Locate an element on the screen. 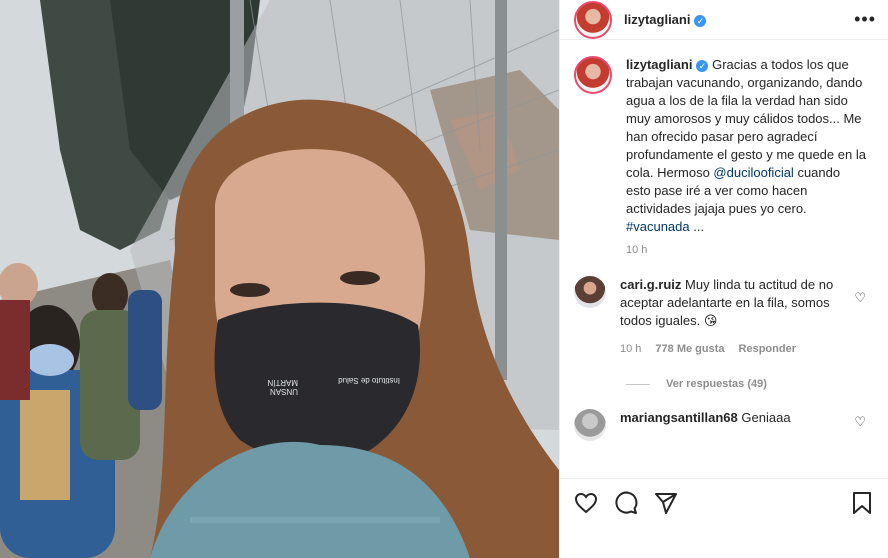  comment-text: Geniaaa is located at coordinates (766, 417).